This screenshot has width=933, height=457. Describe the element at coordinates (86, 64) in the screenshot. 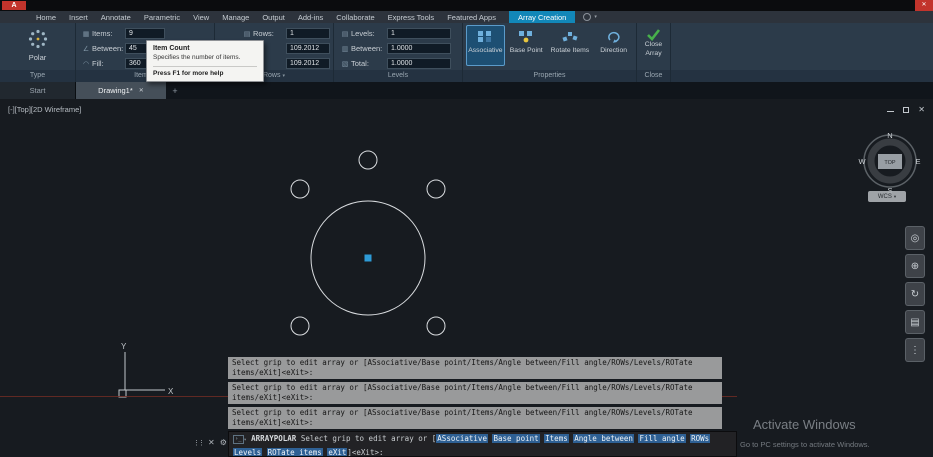

I see `fill-angle-icon: ◠` at that location.